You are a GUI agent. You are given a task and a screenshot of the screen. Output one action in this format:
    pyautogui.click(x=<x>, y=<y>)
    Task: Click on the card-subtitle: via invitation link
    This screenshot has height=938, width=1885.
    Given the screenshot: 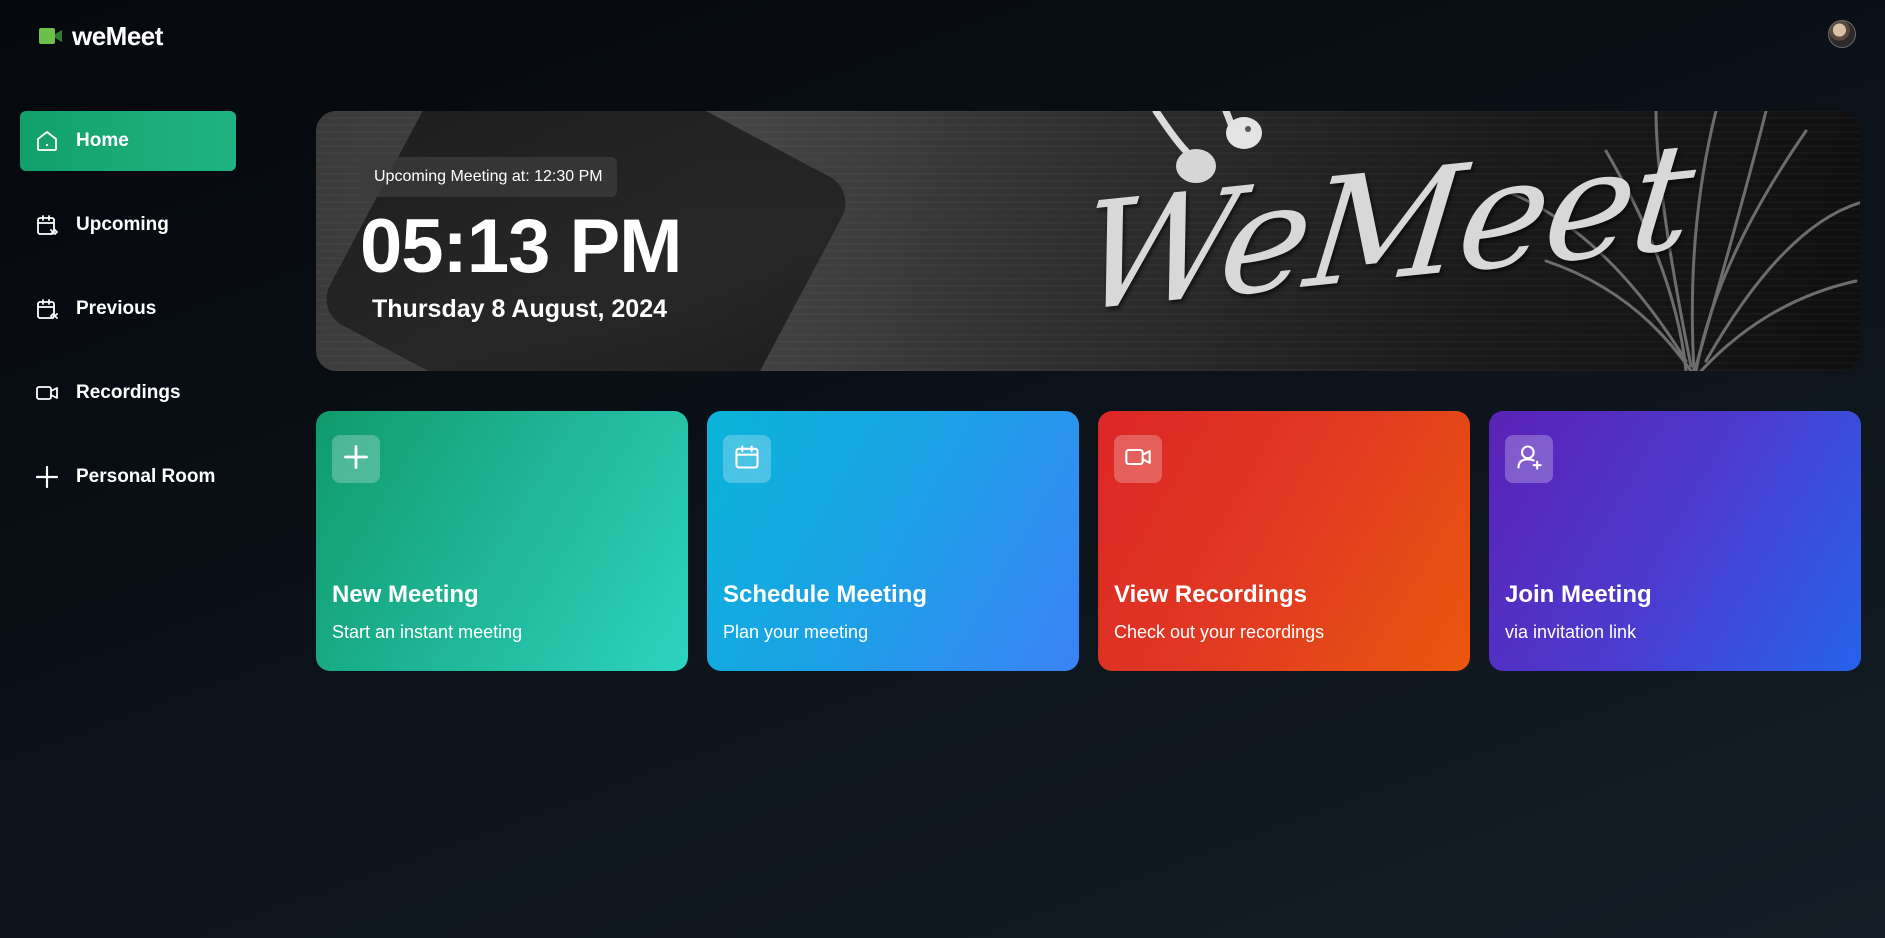 What is the action you would take?
    pyautogui.click(x=1571, y=632)
    